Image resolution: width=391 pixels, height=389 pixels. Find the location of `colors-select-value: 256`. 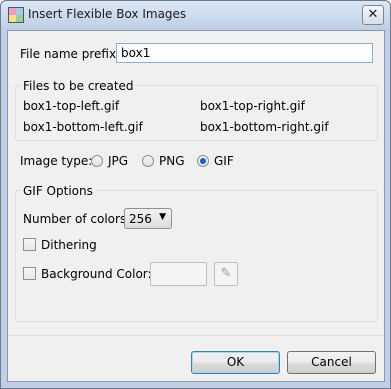

colors-select-value: 256 is located at coordinates (140, 219).